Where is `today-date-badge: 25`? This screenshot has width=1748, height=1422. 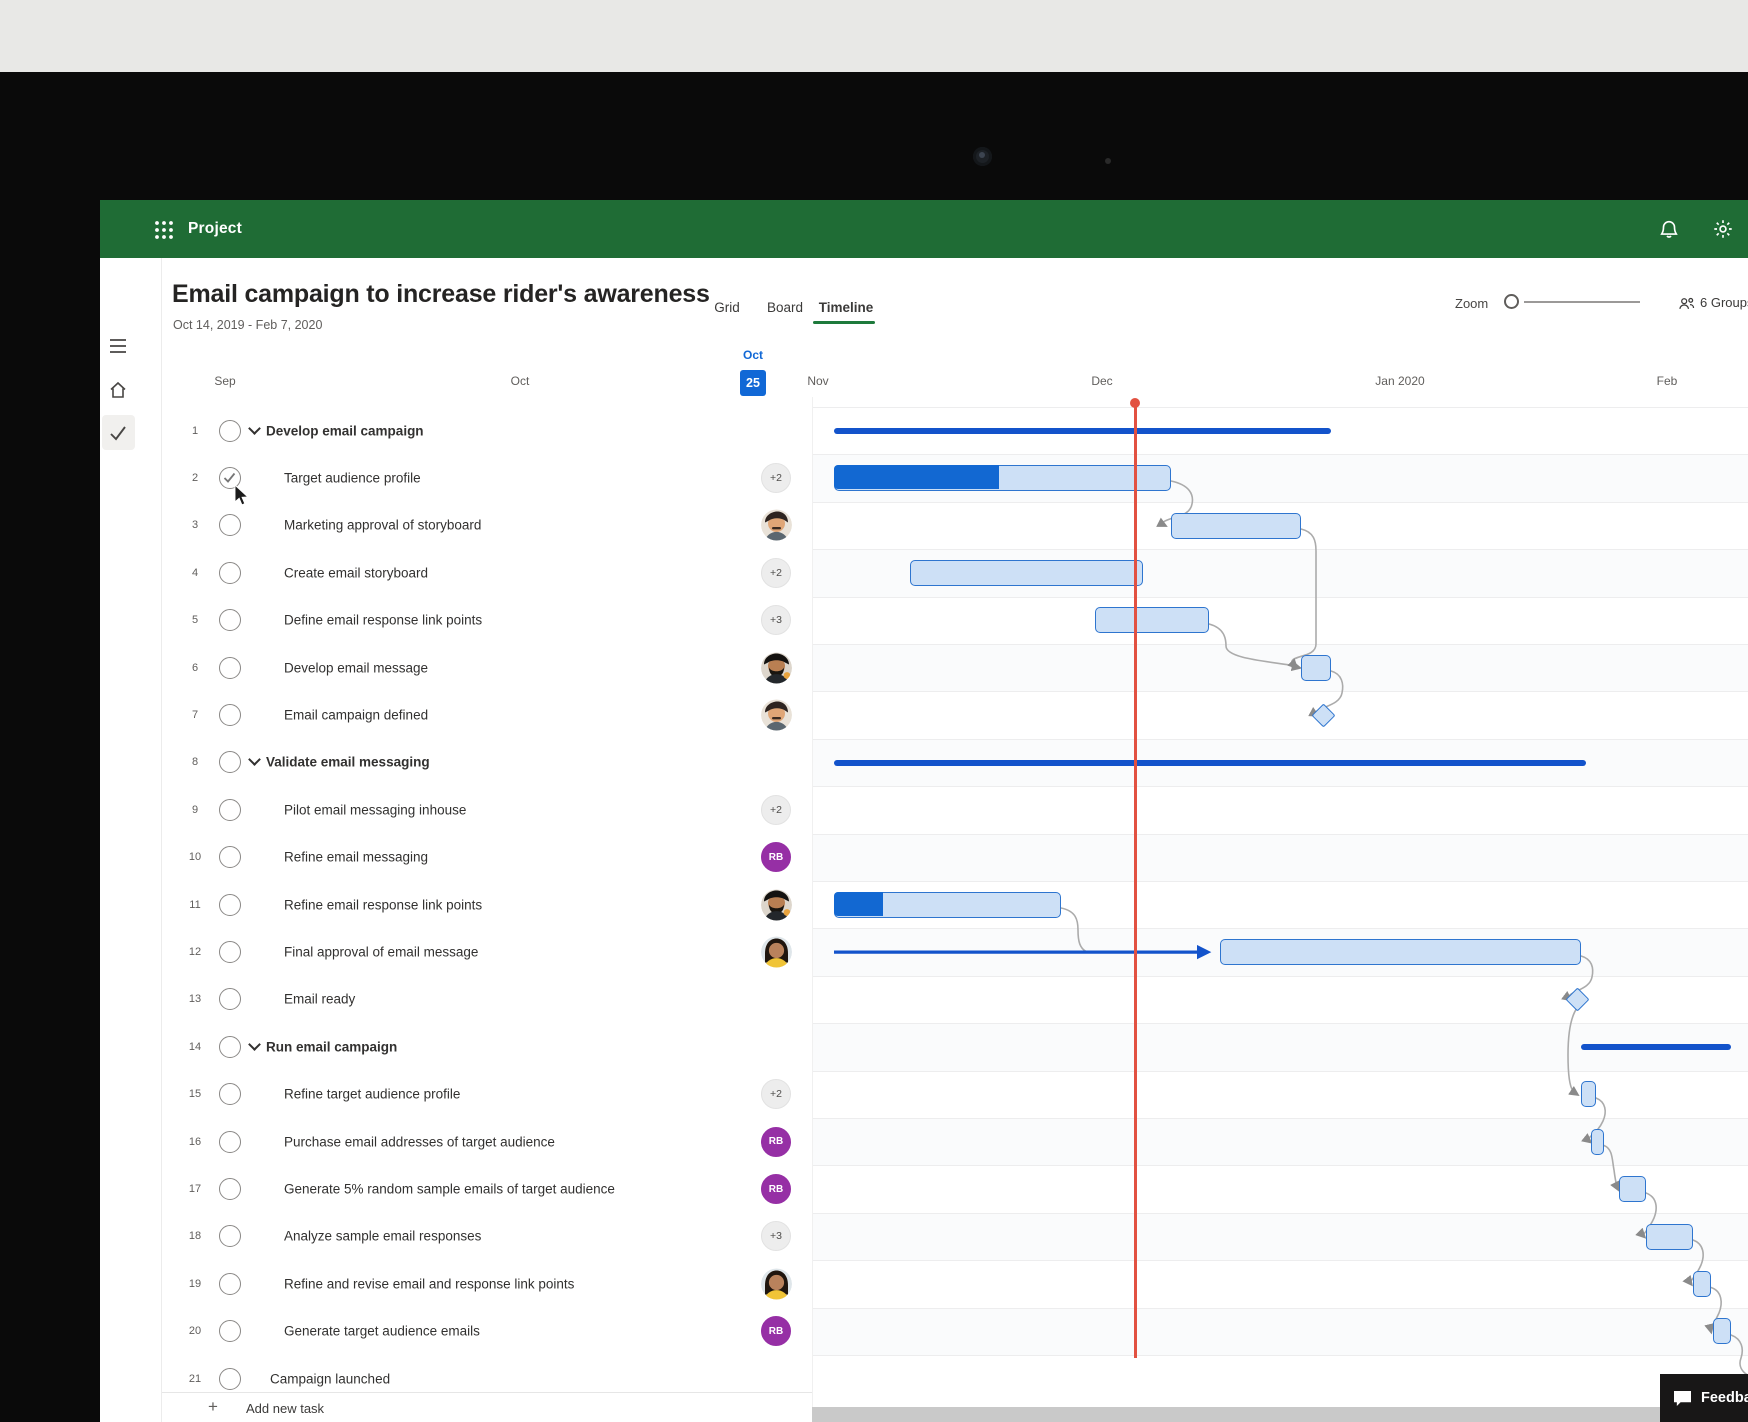
today-date-badge: 25 is located at coordinates (753, 383).